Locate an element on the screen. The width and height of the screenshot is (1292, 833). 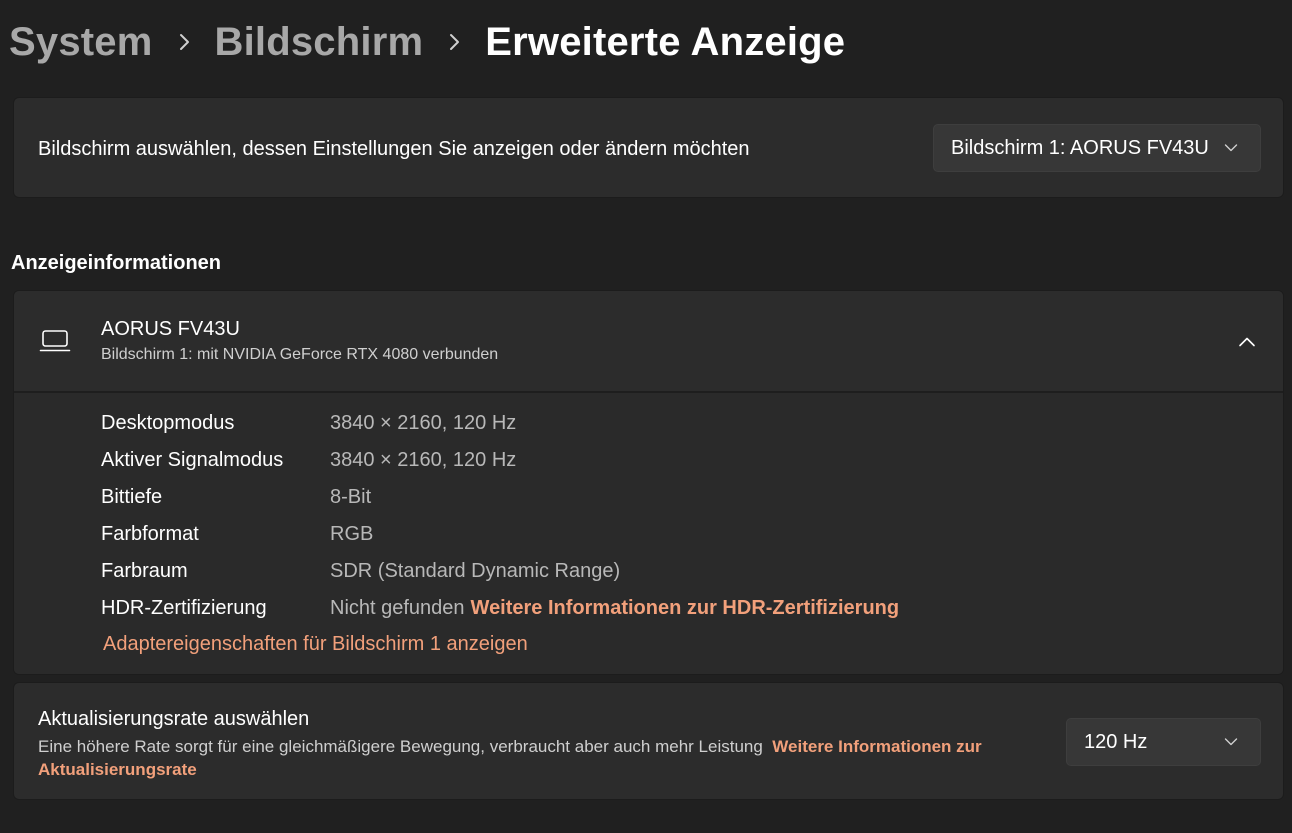
info-value: SDR (Standard Dynamic Range) is located at coordinates (475, 570).